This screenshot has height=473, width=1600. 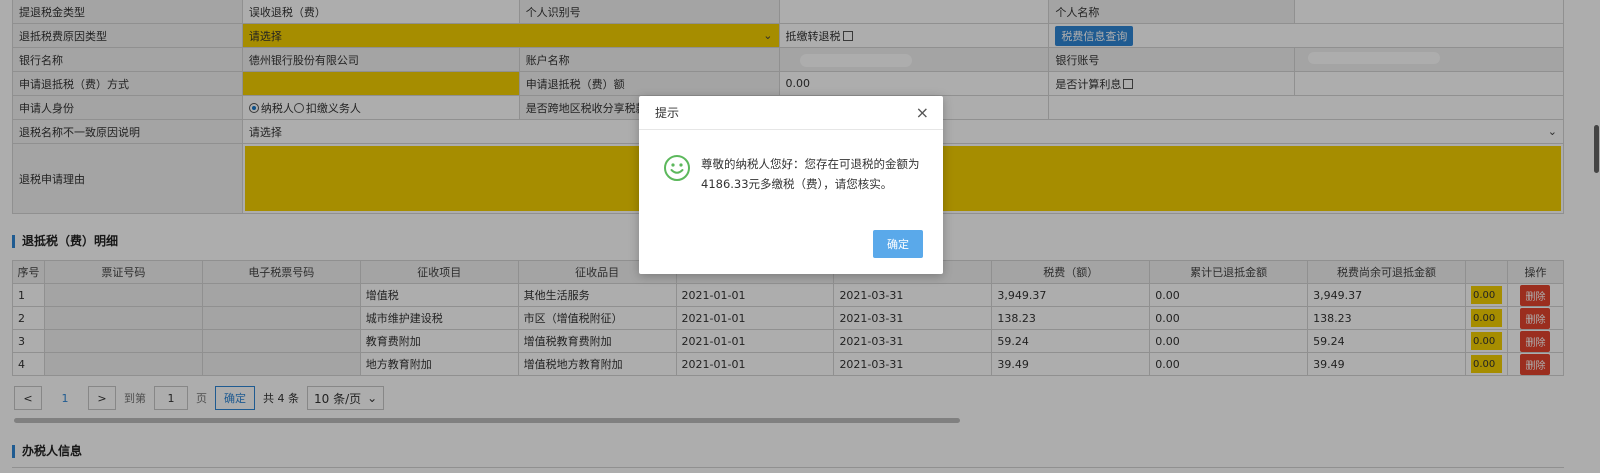 I want to click on smile-icon, so click(x=677, y=168).